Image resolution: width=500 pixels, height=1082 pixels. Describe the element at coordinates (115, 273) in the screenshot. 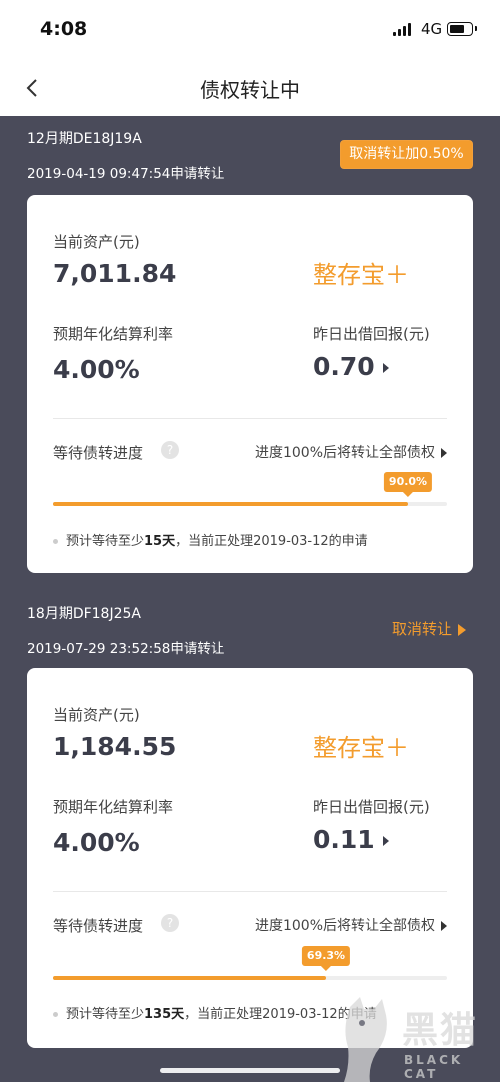

I see `asset-value: 7,011.84` at that location.